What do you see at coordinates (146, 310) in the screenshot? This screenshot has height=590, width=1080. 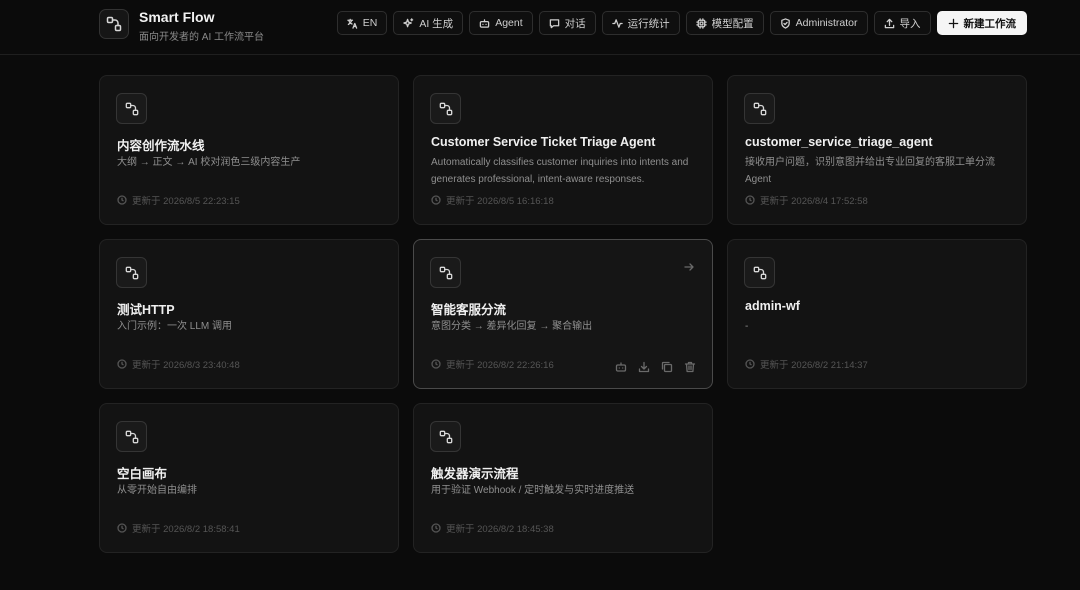 I see `workflow-title: 测试HTTP` at bounding box center [146, 310].